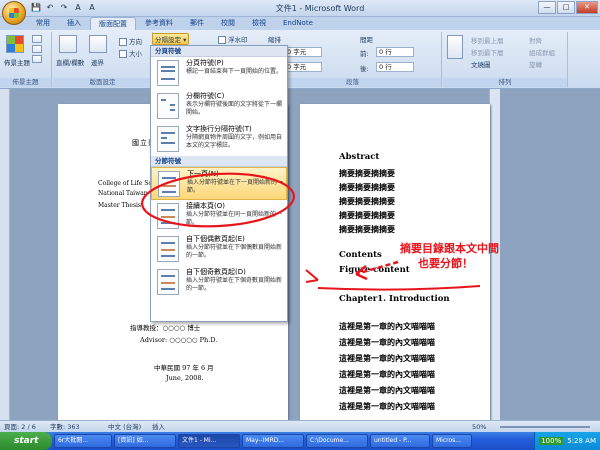  I want to click on annotation-line-2: 也要分節！, so click(445, 263).